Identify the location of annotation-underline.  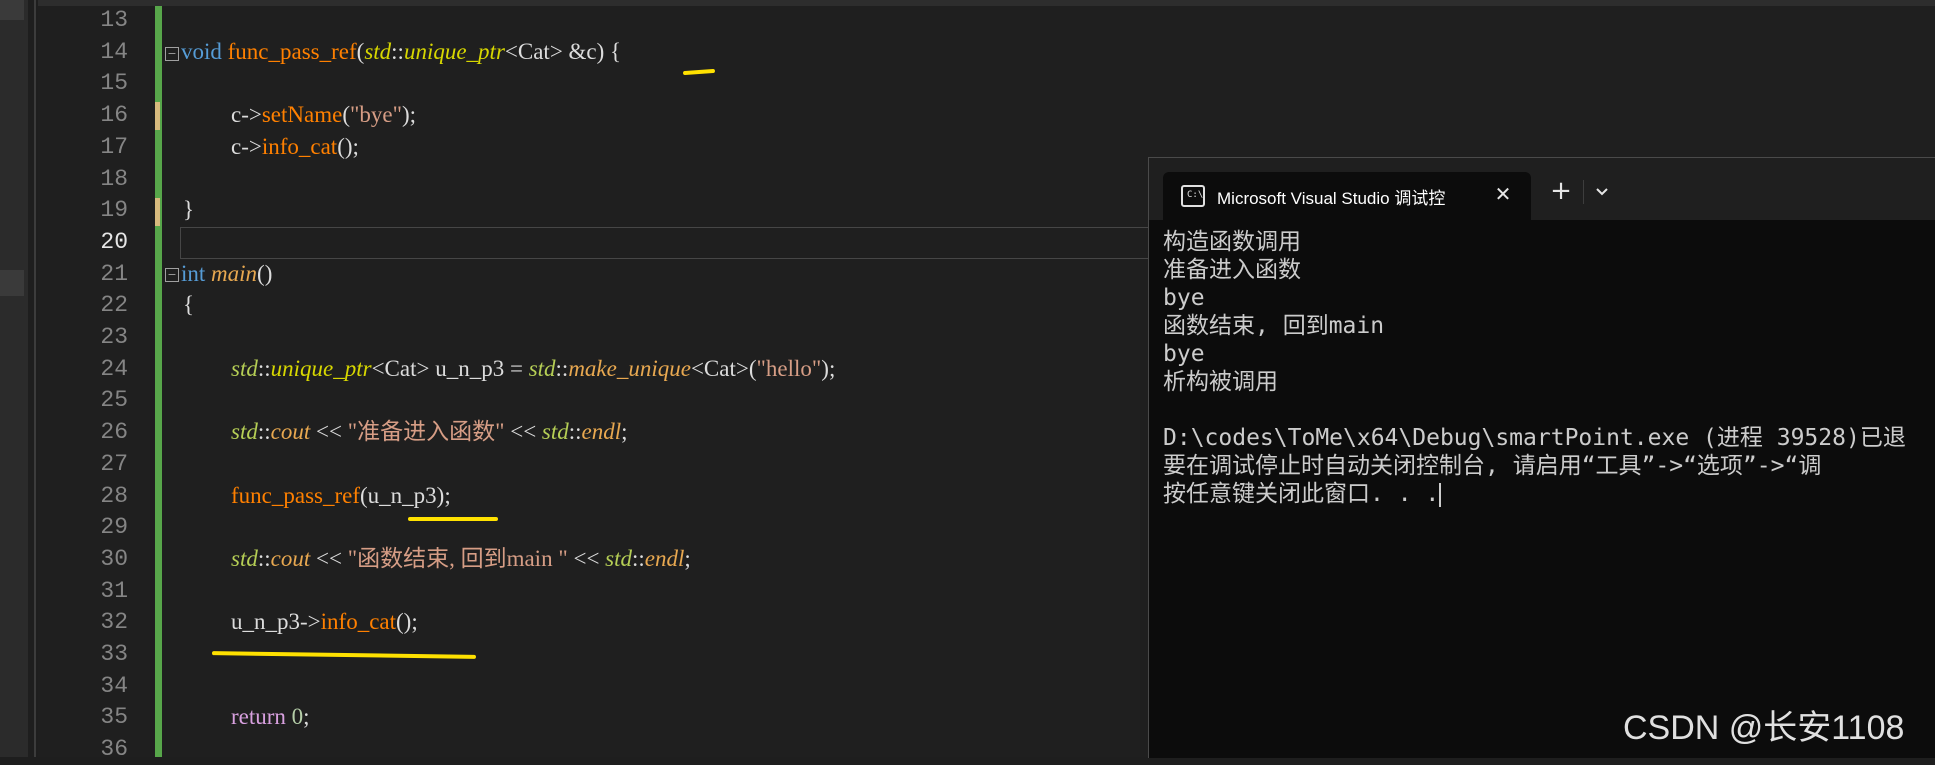
(453, 519).